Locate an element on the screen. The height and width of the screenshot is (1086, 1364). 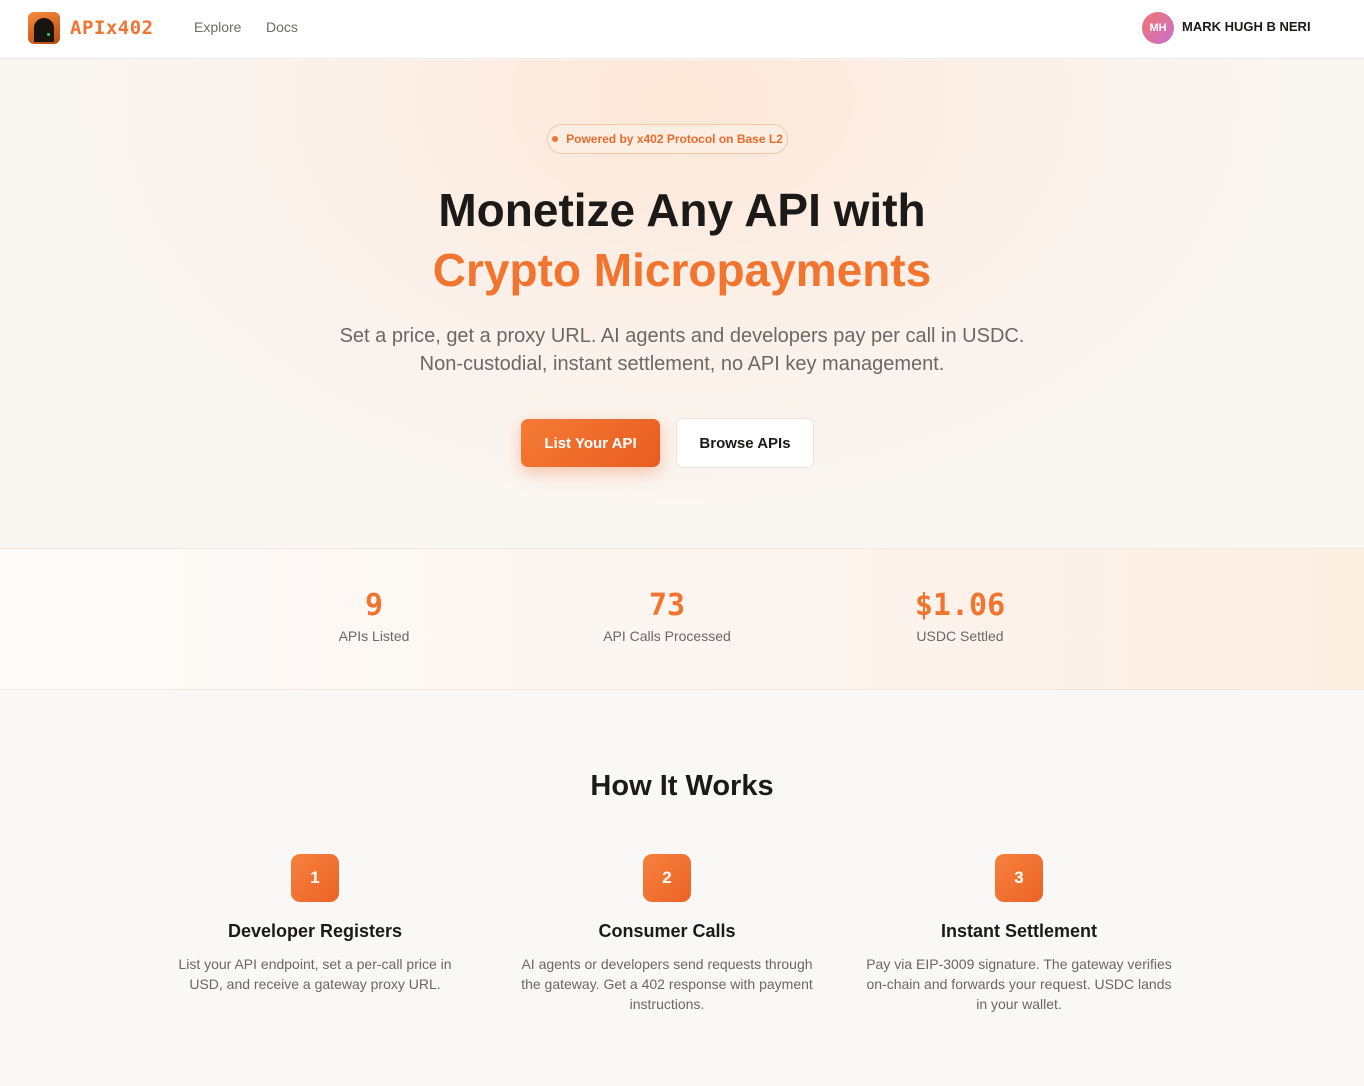
hero-title-line2: Crypto Micropayments is located at coordinates (682, 270).